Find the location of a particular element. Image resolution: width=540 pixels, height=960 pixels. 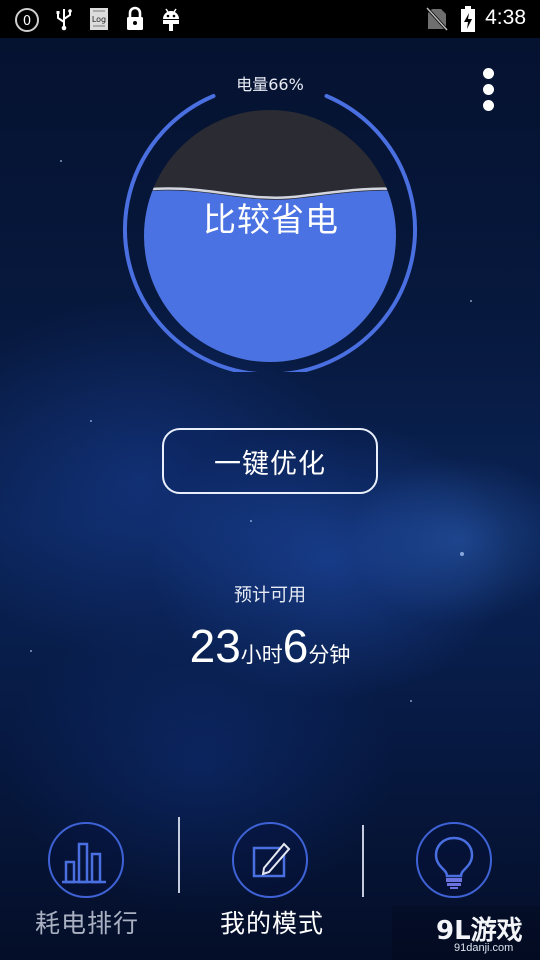

site-watermark: 9L游戏 91danji.com is located at coordinates (466, 933).